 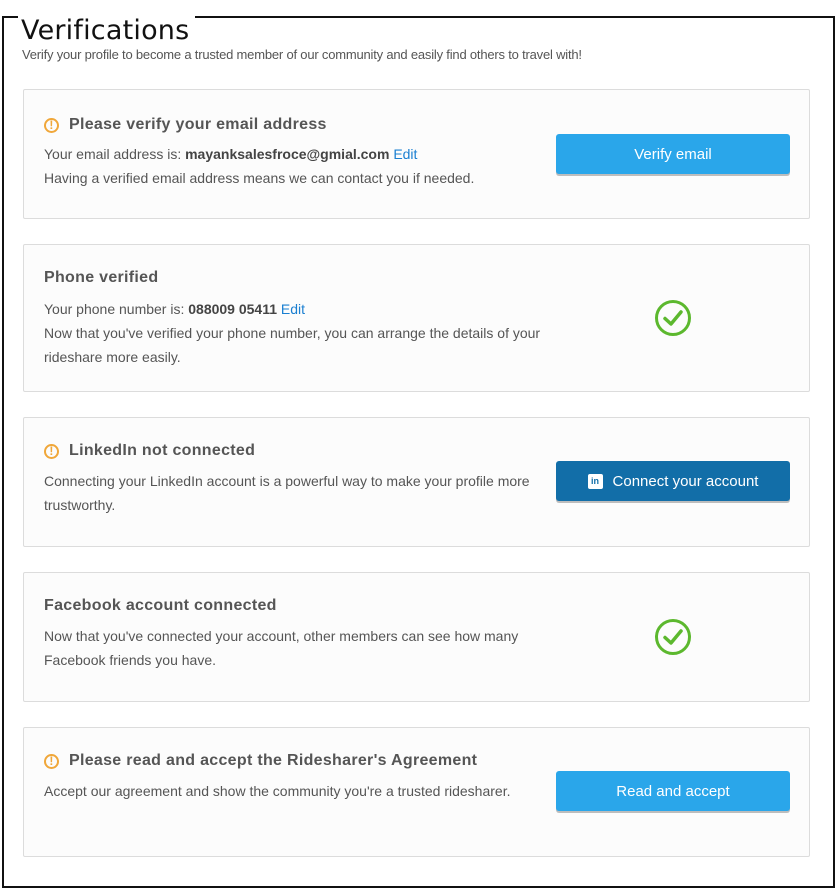 What do you see at coordinates (685, 481) in the screenshot?
I see `connect-linkedin-label: Connect your account` at bounding box center [685, 481].